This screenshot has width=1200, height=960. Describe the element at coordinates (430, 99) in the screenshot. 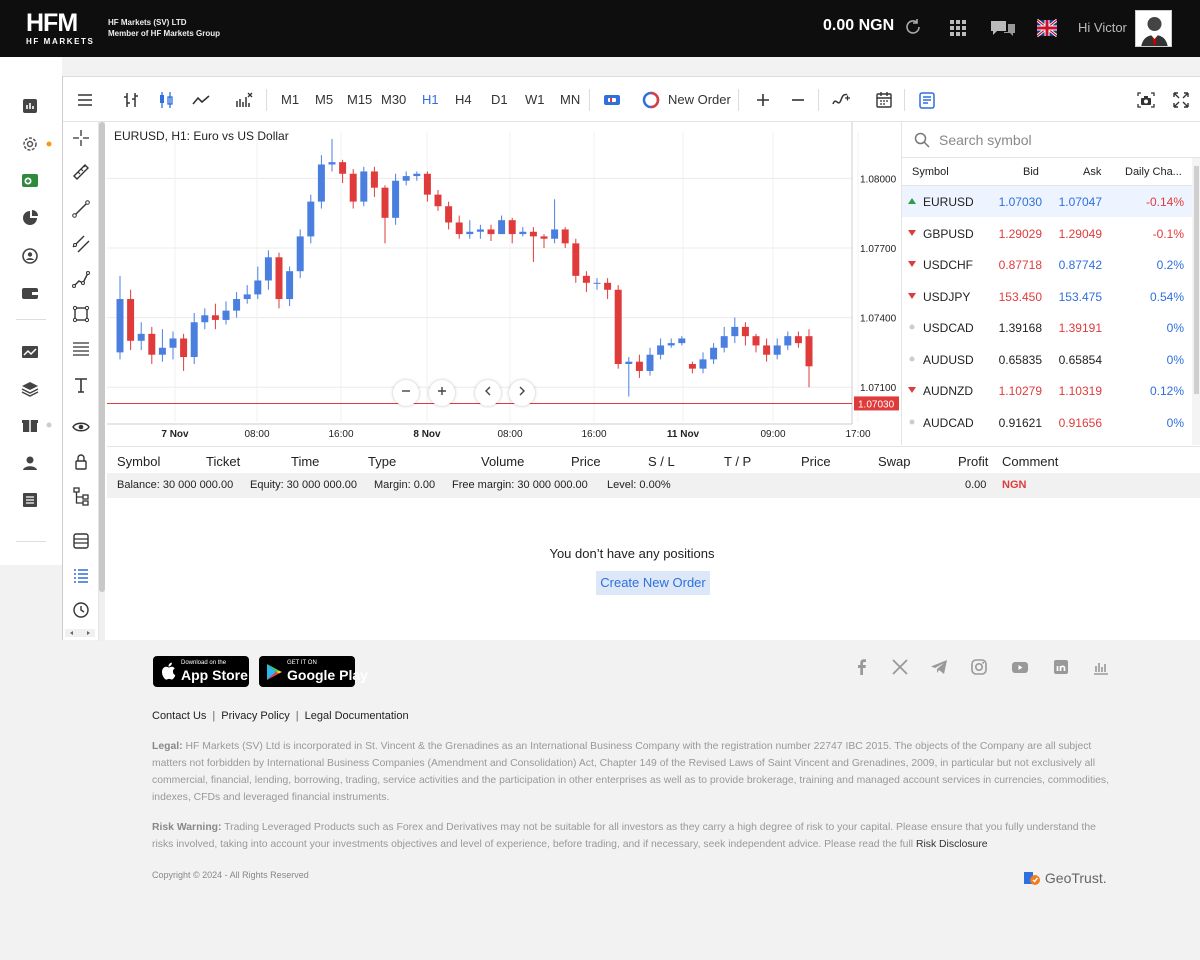

I see `timeframe-h1: H1` at that location.